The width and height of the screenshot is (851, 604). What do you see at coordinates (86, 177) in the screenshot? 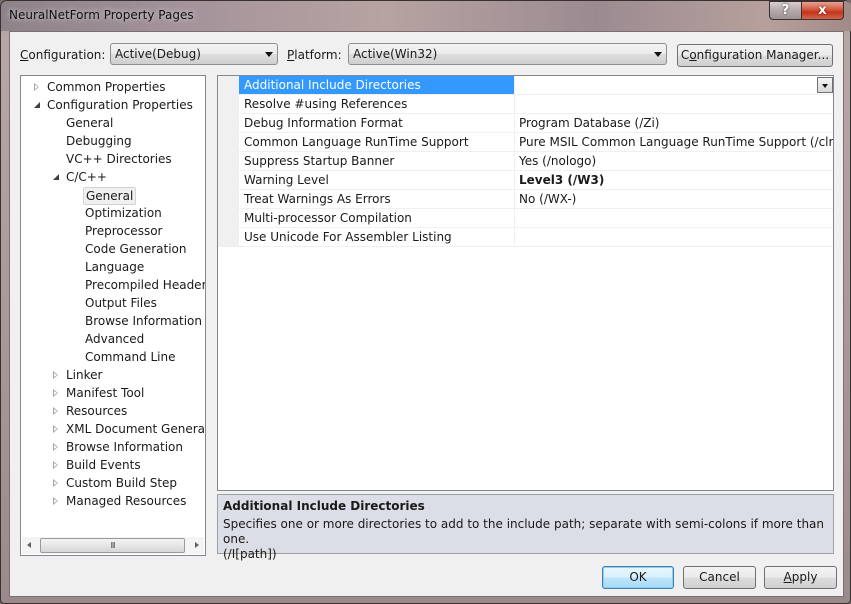
I see `tree-item-label: C/C++` at bounding box center [86, 177].